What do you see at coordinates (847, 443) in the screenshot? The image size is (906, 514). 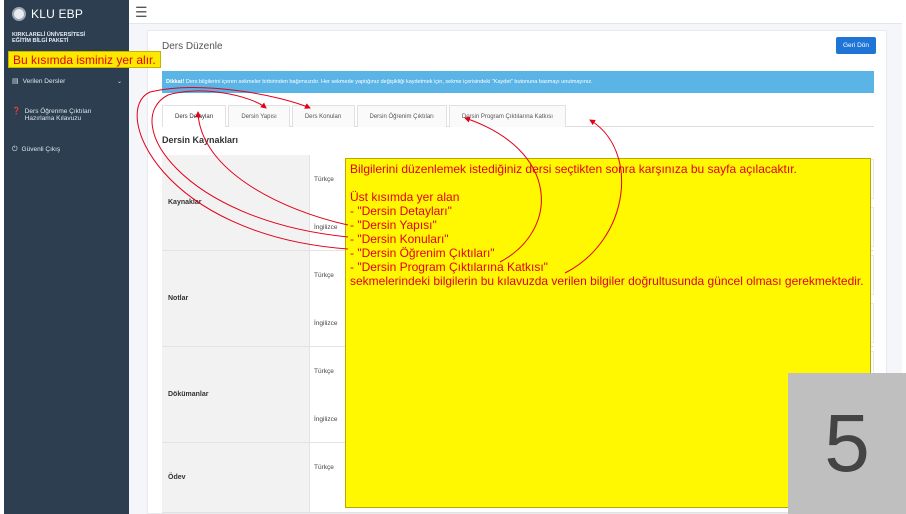 I see `slide-number: 5` at bounding box center [847, 443].